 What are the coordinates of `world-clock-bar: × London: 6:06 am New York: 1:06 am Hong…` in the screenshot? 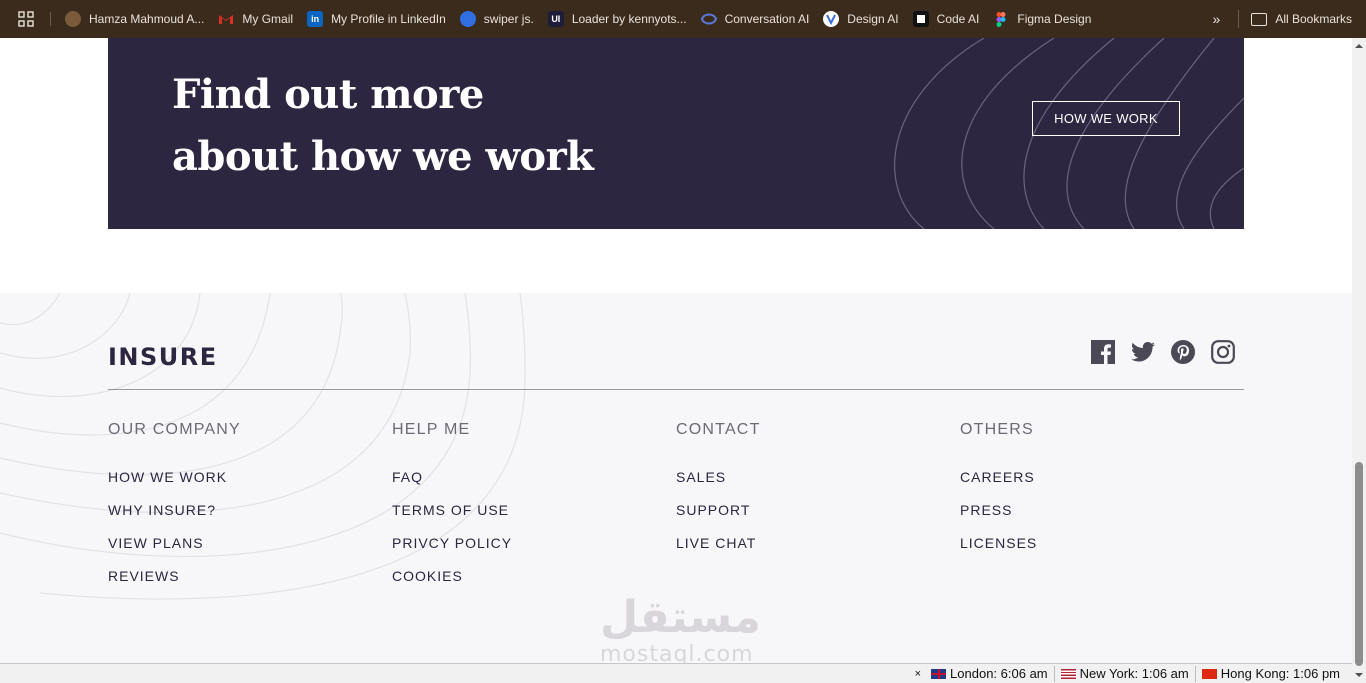 It's located at (676, 673).